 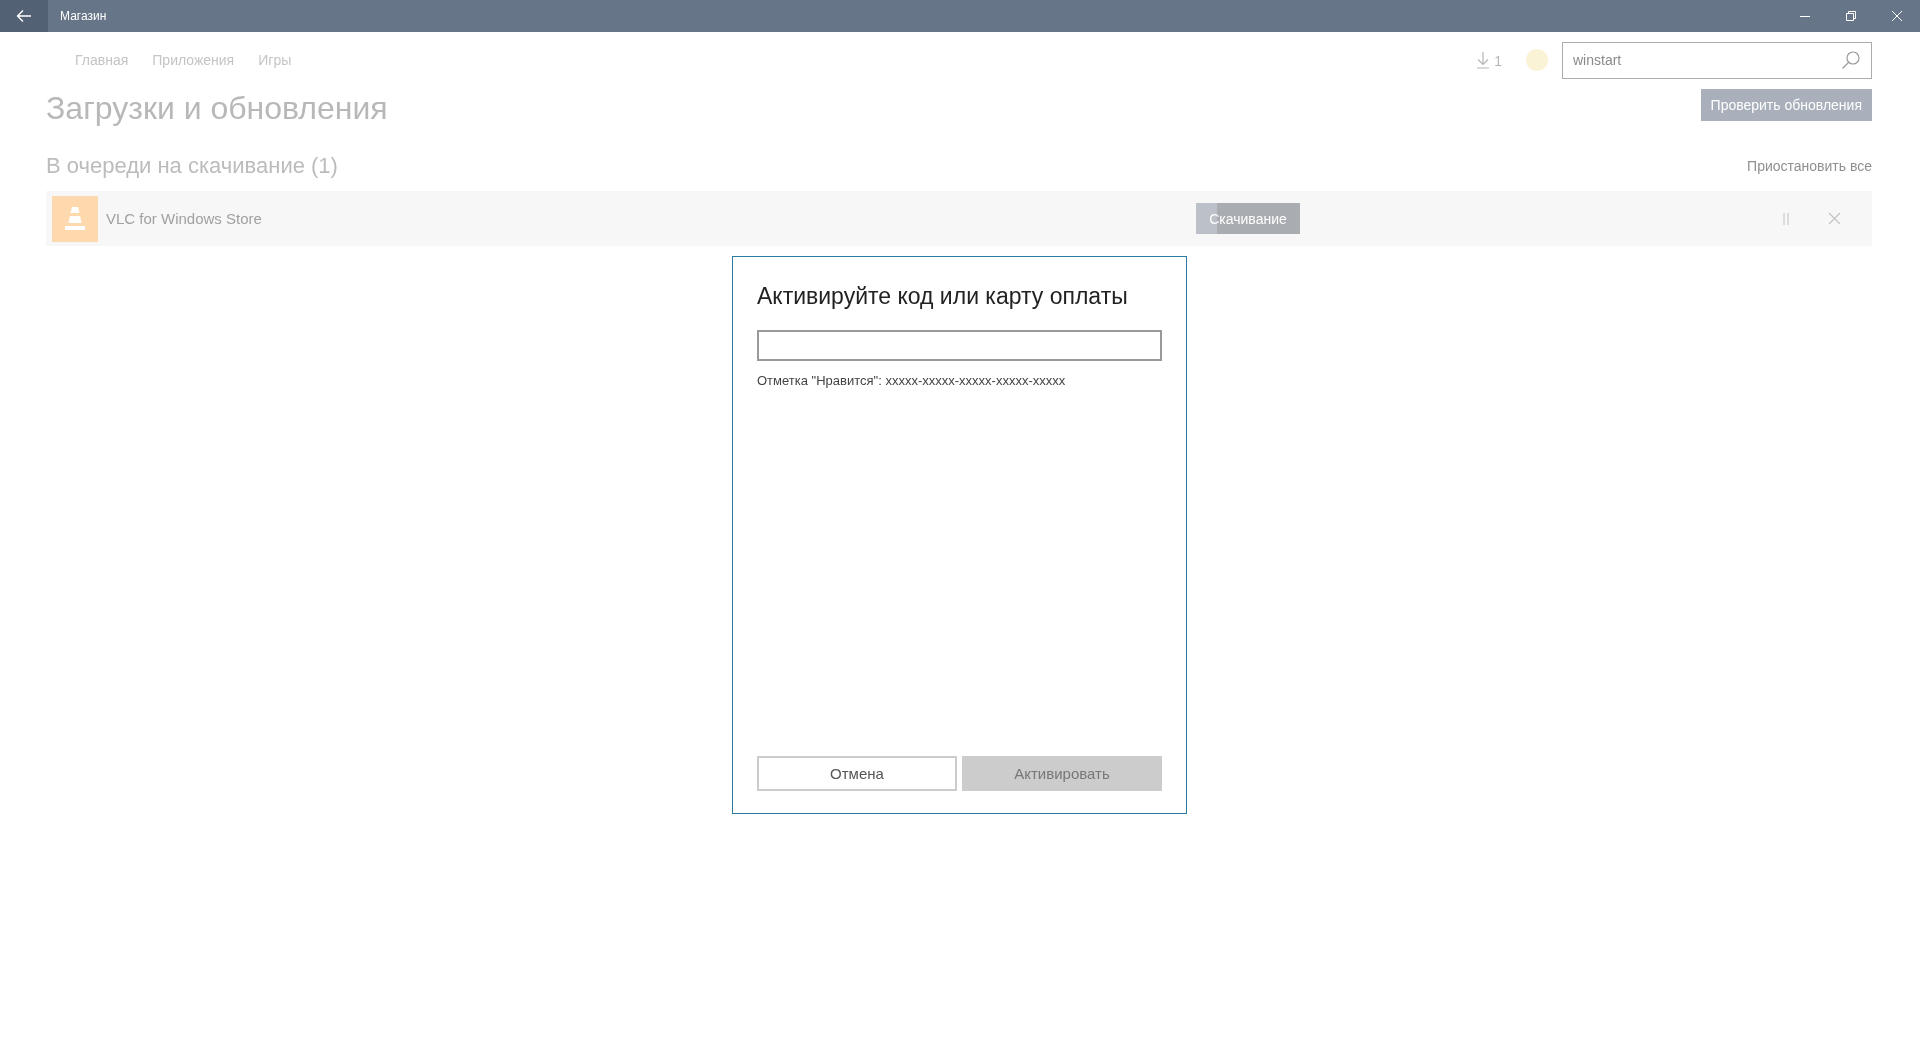 I want to click on download-status: Скачивание, so click(x=1248, y=218).